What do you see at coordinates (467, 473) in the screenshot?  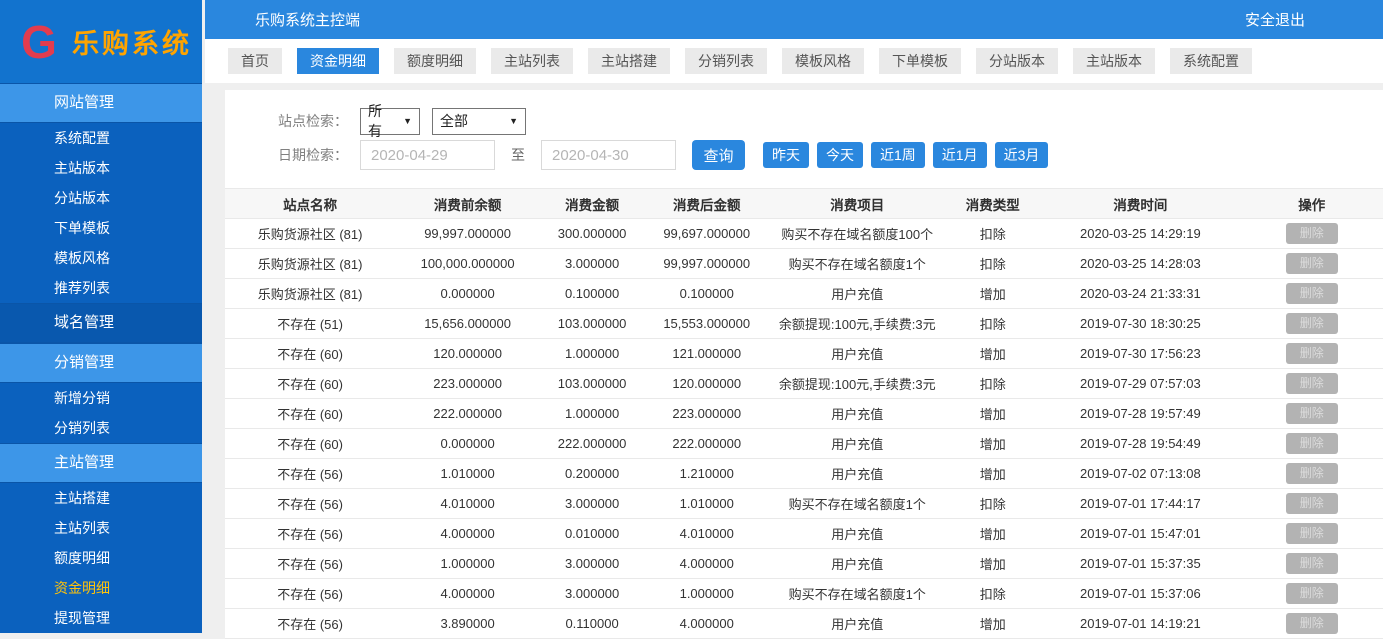 I see `cell-balance-before: 1.010000` at bounding box center [467, 473].